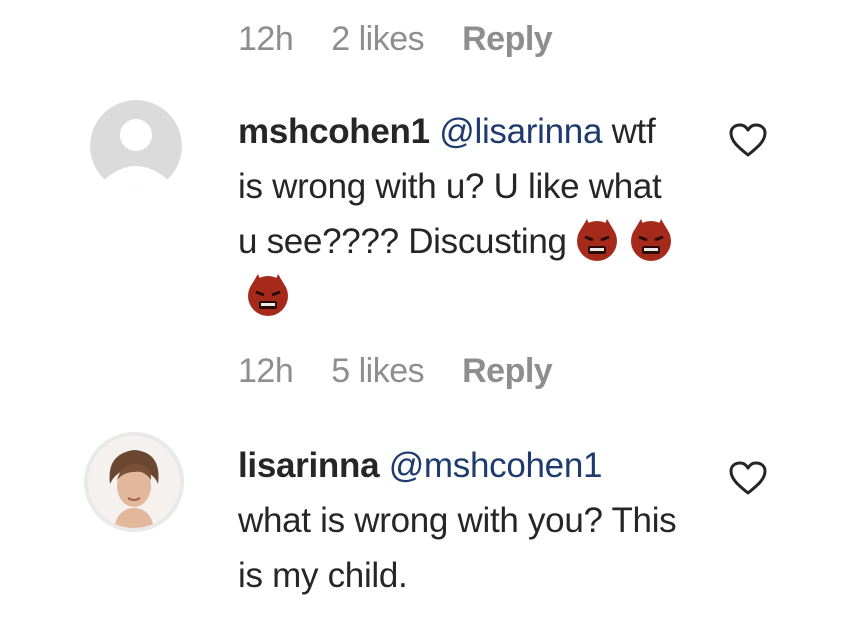 This screenshot has height=633, width=865. I want to click on default-avatar-icon, so click(136, 146).